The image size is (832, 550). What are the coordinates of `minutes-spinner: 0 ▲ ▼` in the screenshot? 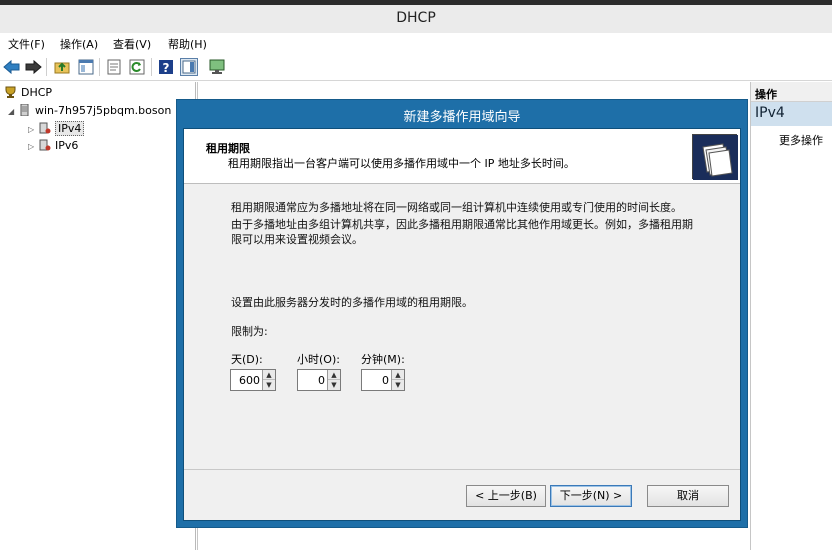 It's located at (383, 380).